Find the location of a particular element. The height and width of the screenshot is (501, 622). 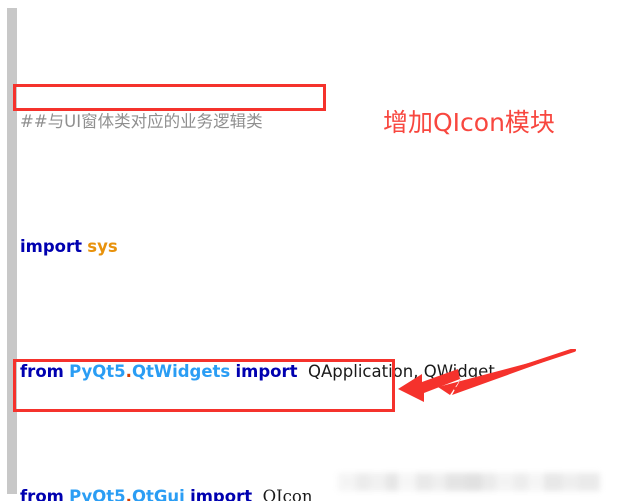

blurred-watermark is located at coordinates (469, 482).